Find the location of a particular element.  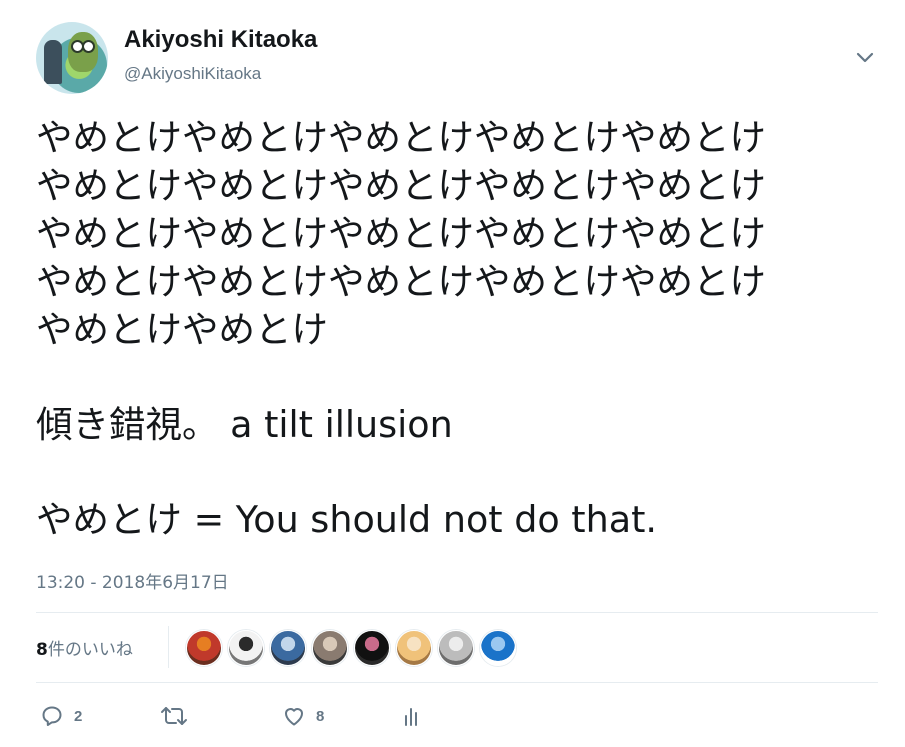

retweet-icon is located at coordinates (174, 716).